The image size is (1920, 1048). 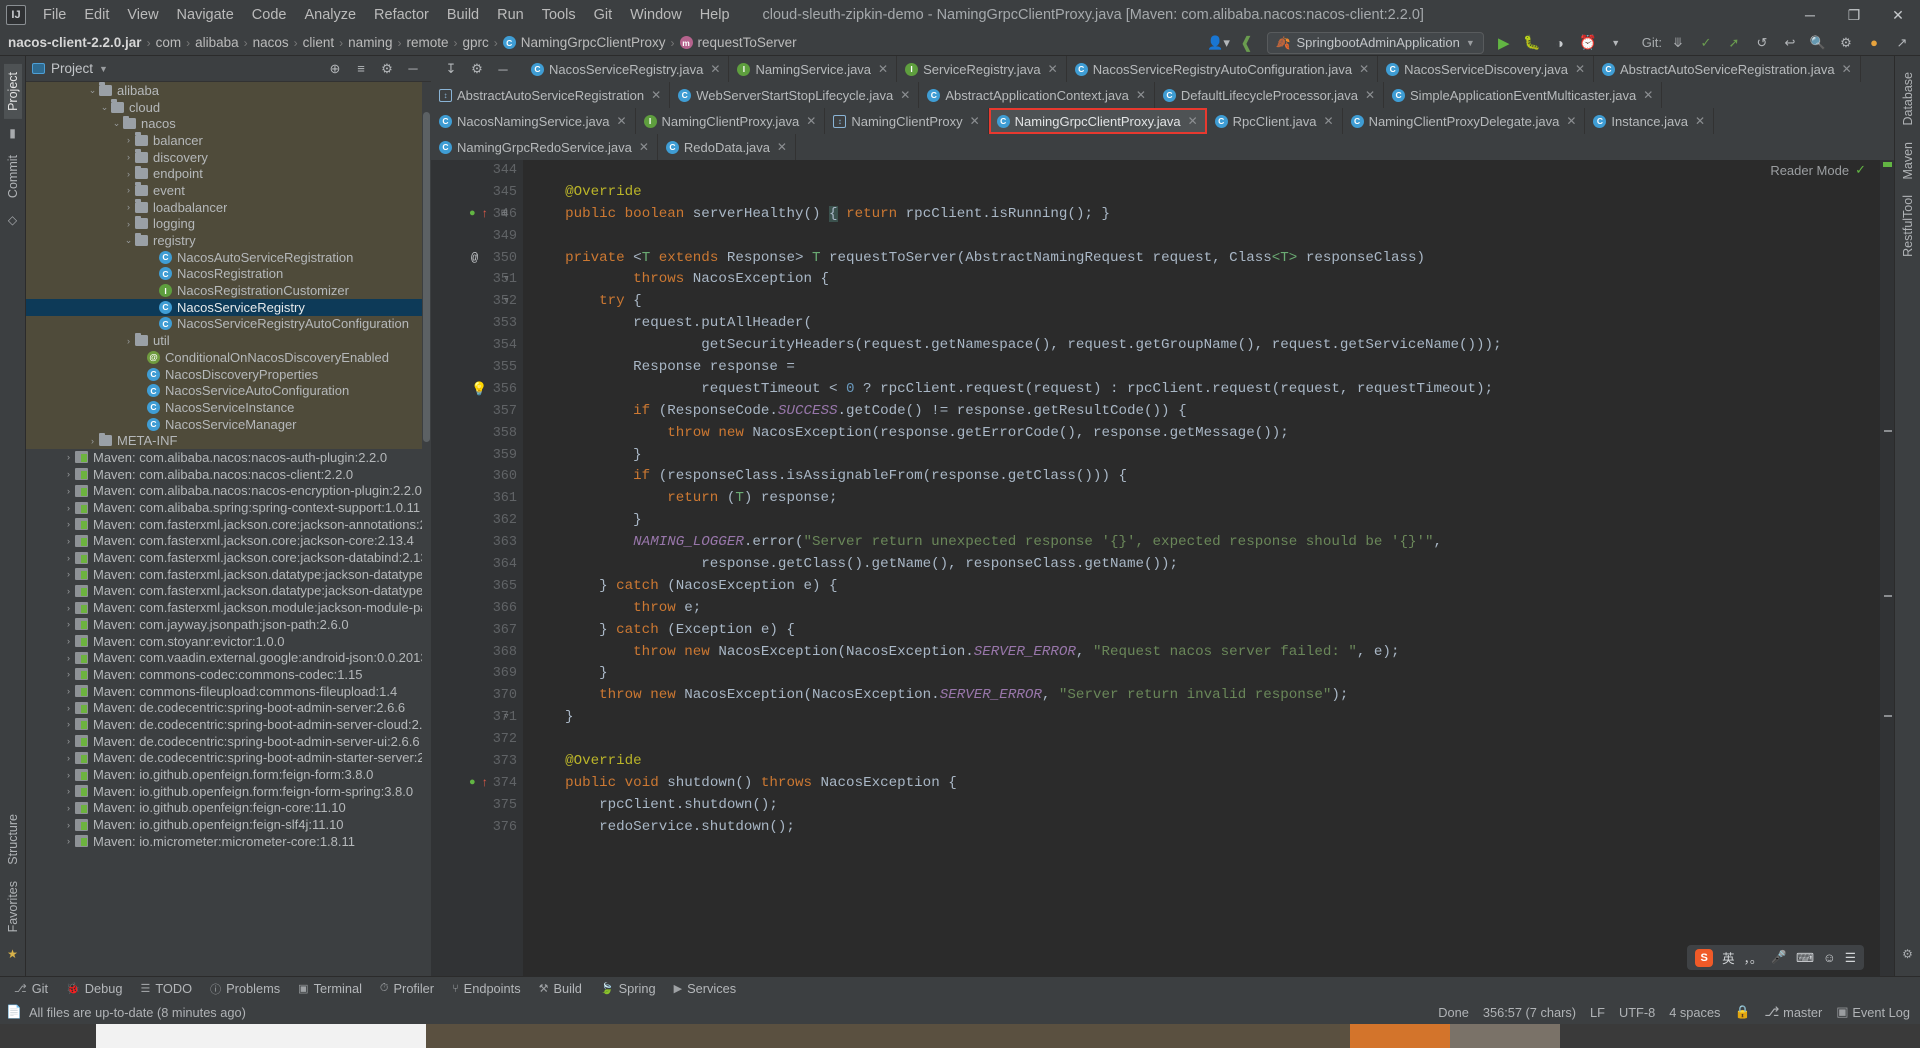 What do you see at coordinates (477, 784) in the screenshot?
I see `gutter-line: ● ↑ 374` at bounding box center [477, 784].